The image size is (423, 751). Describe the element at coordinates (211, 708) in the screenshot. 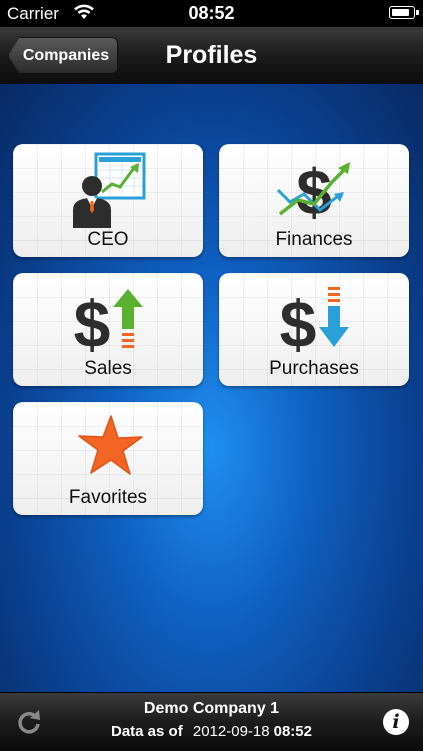

I see `company-name: Demo Company 1` at that location.